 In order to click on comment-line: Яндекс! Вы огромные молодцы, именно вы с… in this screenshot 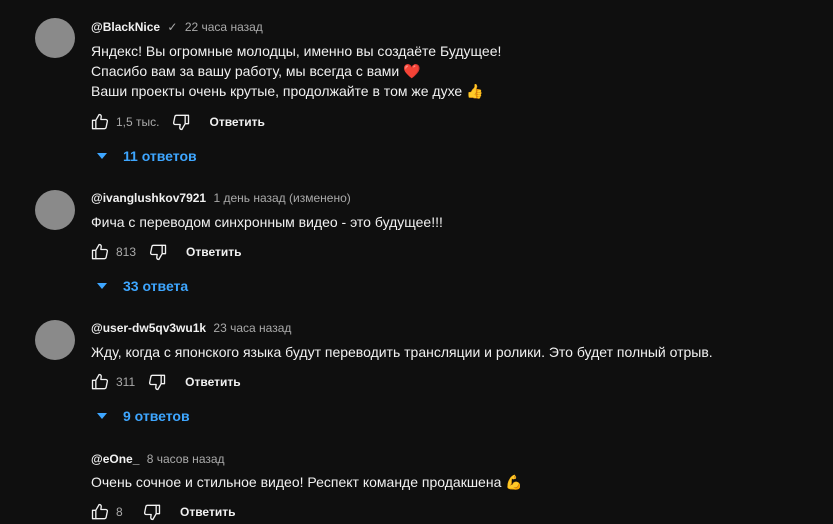, I will do `click(296, 51)`.